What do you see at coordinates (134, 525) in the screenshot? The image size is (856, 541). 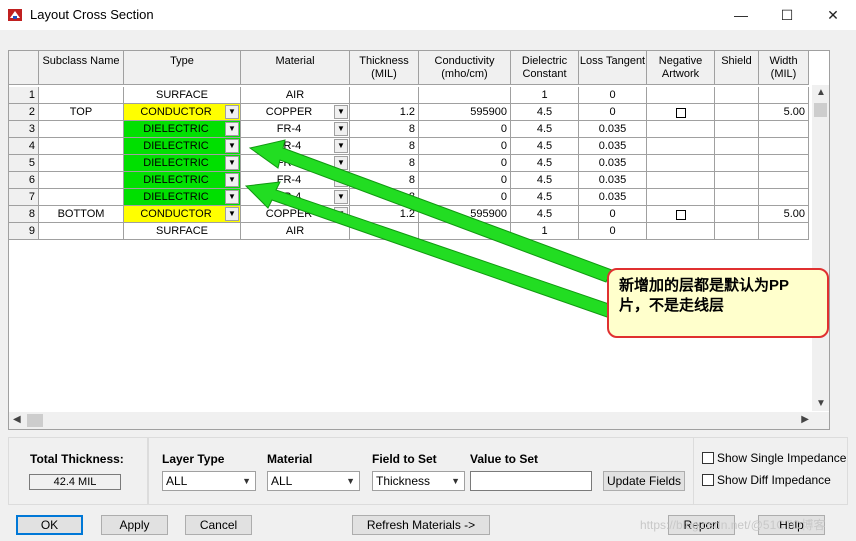 I see `apply-button: Apply` at bounding box center [134, 525].